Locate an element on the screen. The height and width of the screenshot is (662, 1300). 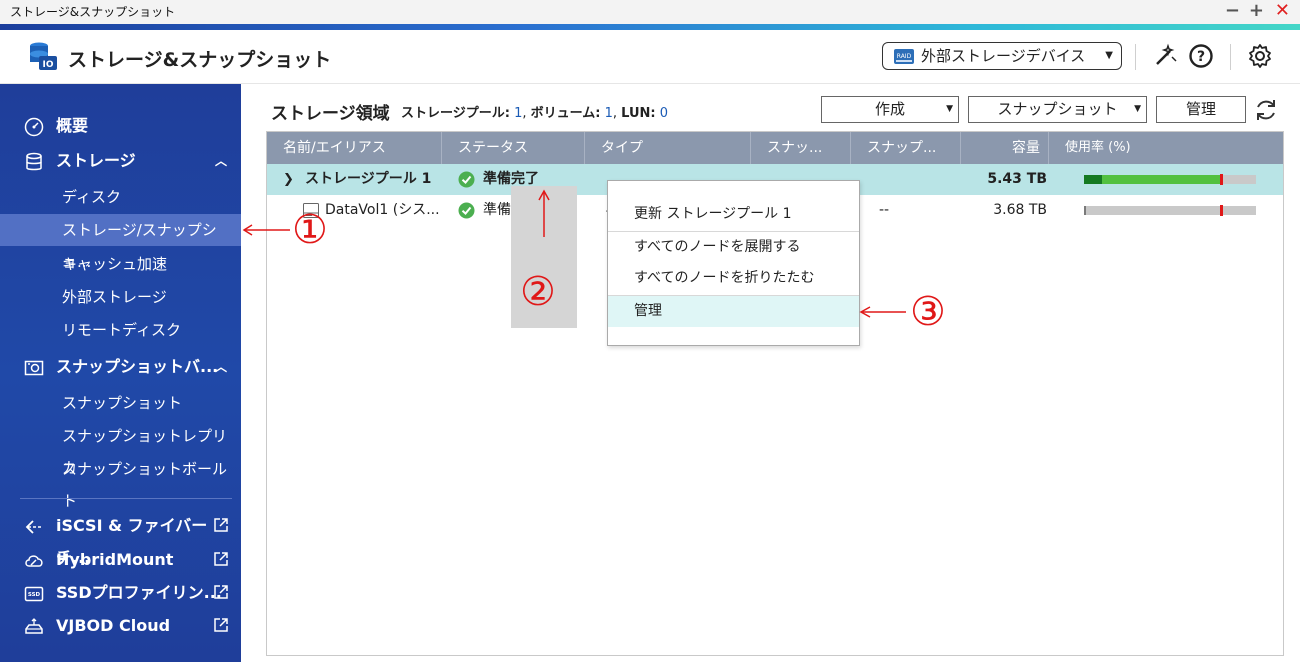
sidebar-item-remote-disk: リモートディスク is located at coordinates (120, 330).